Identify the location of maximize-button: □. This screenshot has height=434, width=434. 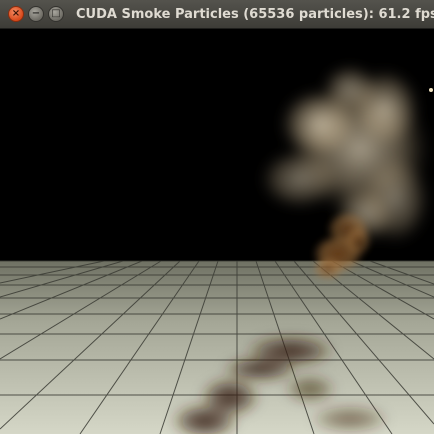
(56, 14).